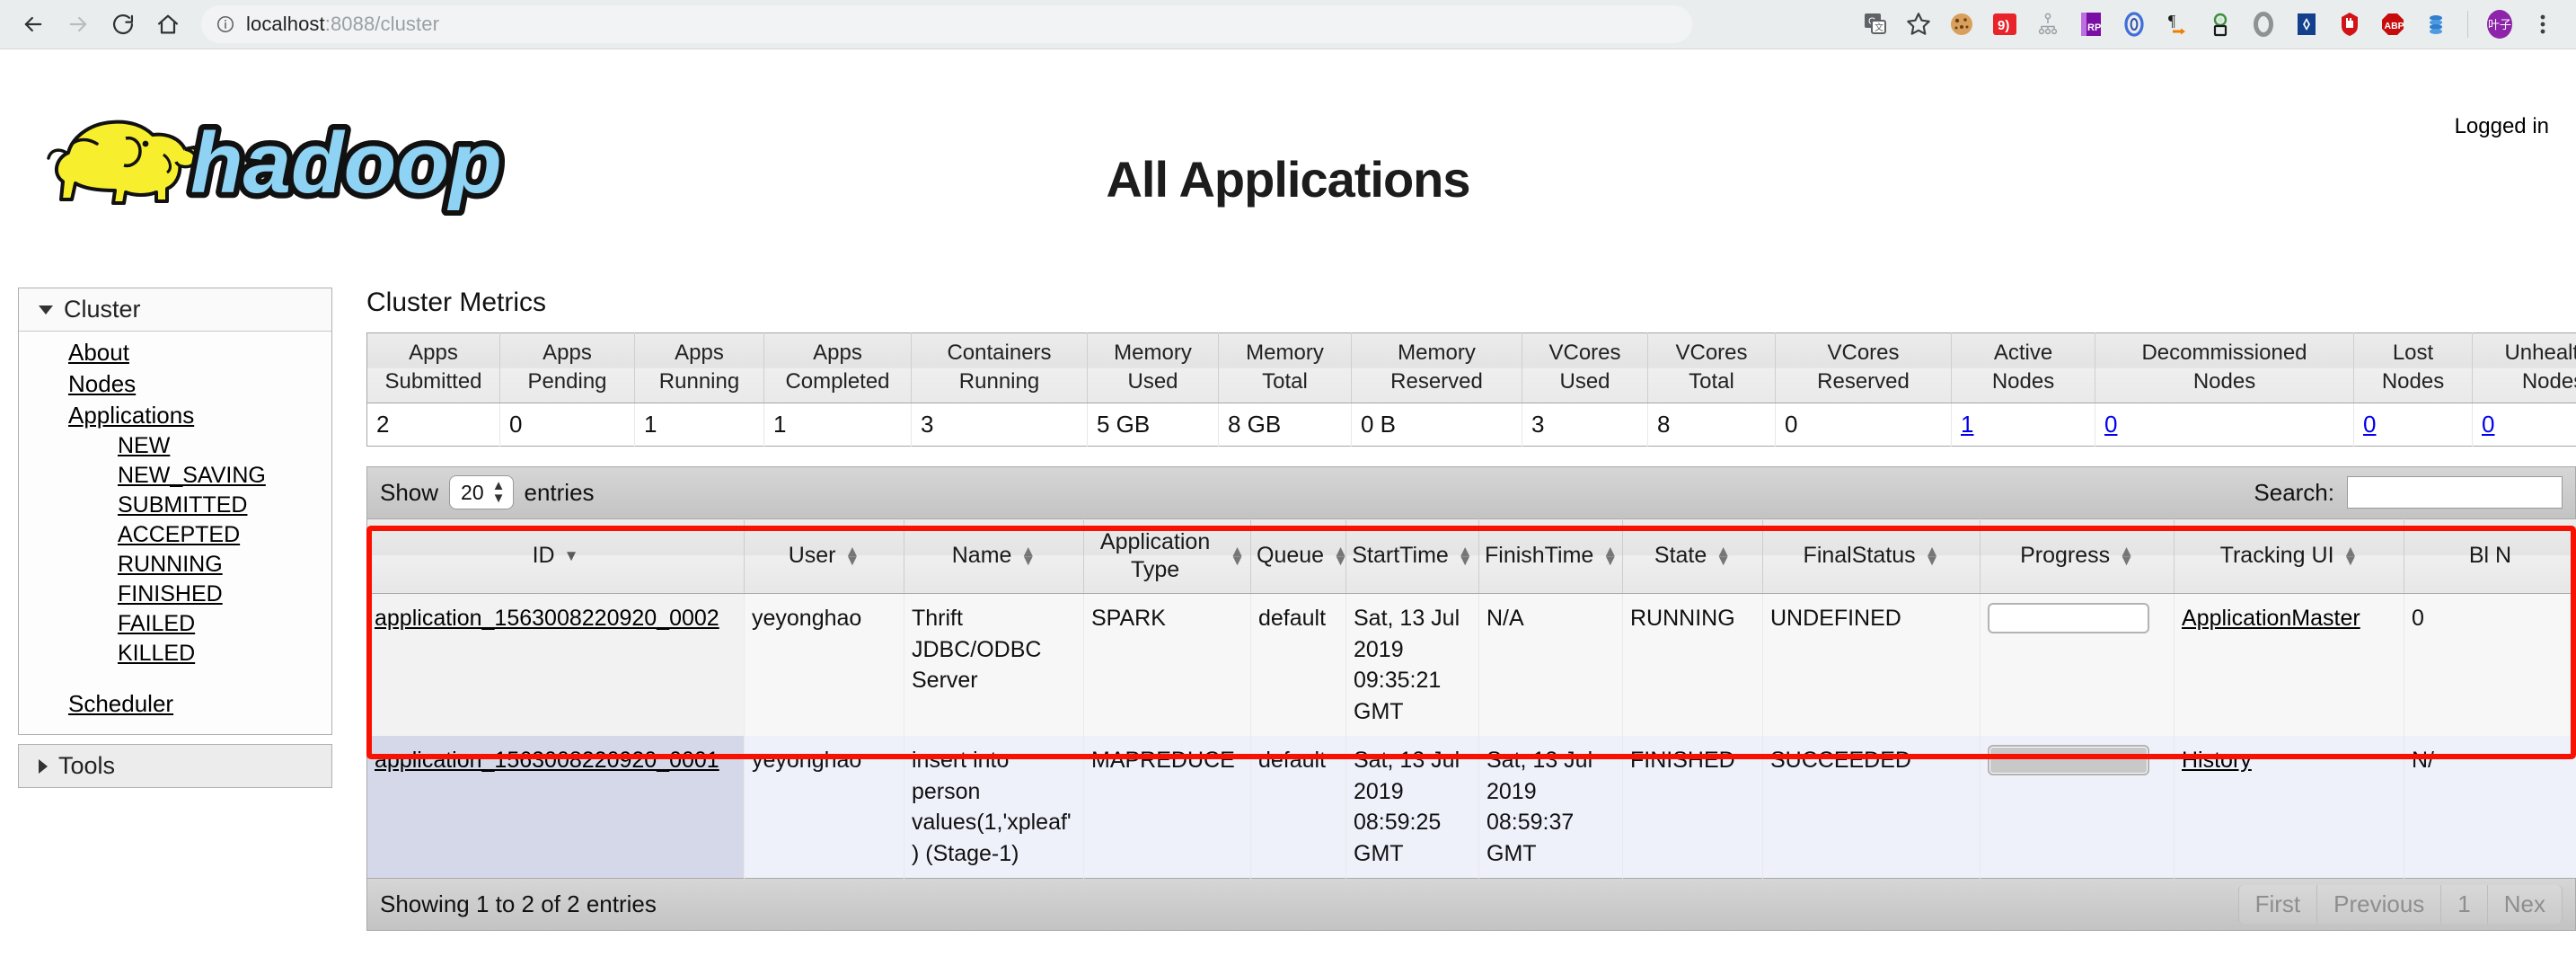  Describe the element at coordinates (1153, 425) in the screenshot. I see `metrics-val-memory-used: 5 GB` at that location.